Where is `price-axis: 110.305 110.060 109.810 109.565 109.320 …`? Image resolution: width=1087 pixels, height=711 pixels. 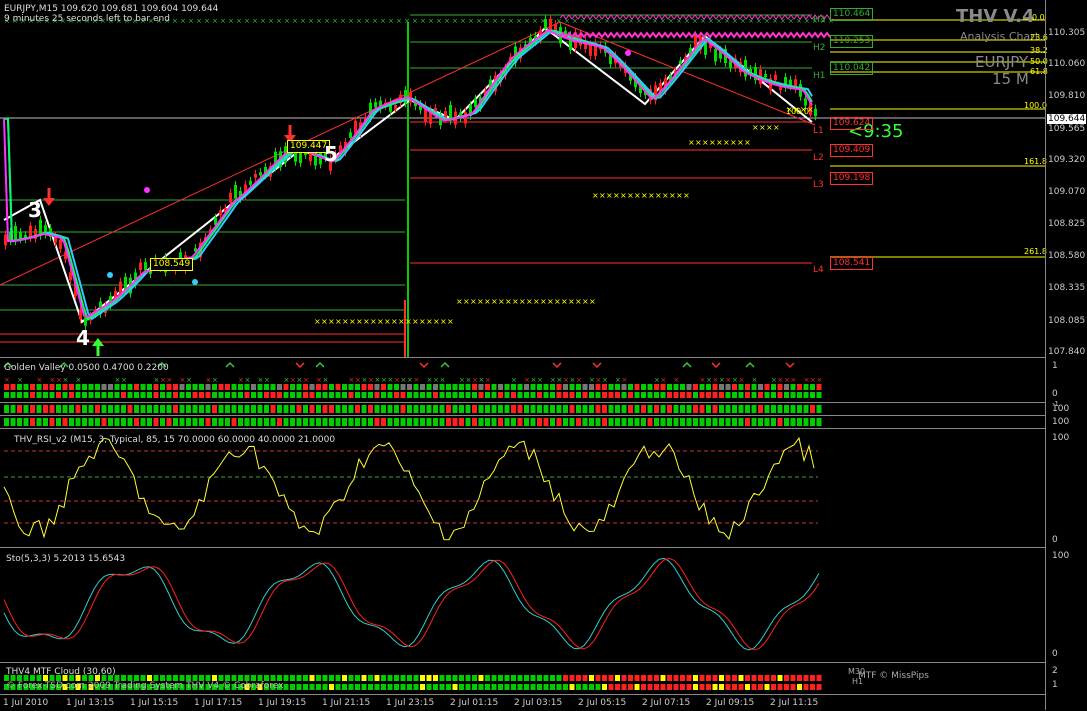 price-axis: 110.305 110.060 109.810 109.565 109.320 … is located at coordinates (1066, 355).